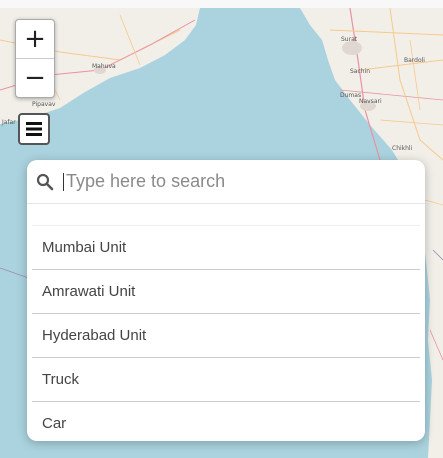 The width and height of the screenshot is (443, 458). Describe the element at coordinates (349, 39) in the screenshot. I see `map-label-surat: Surat` at that location.